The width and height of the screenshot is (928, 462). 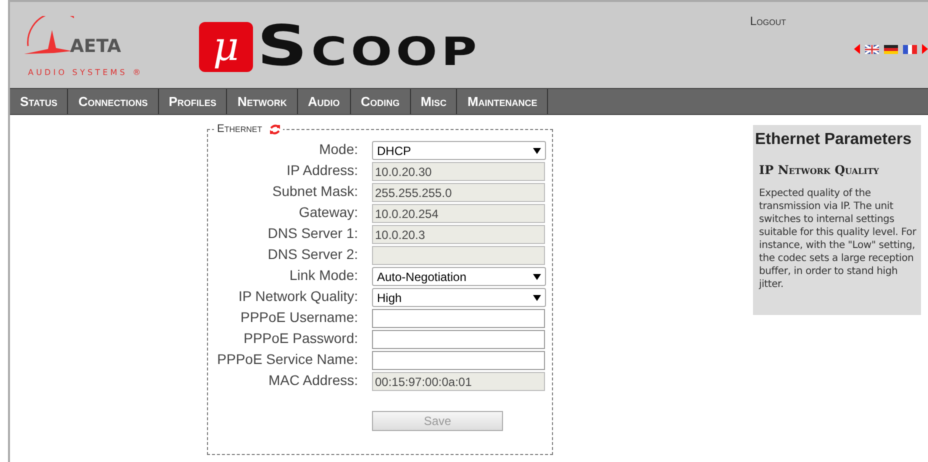 I want to click on help-title: Ethernet Parameters, so click(x=834, y=140).